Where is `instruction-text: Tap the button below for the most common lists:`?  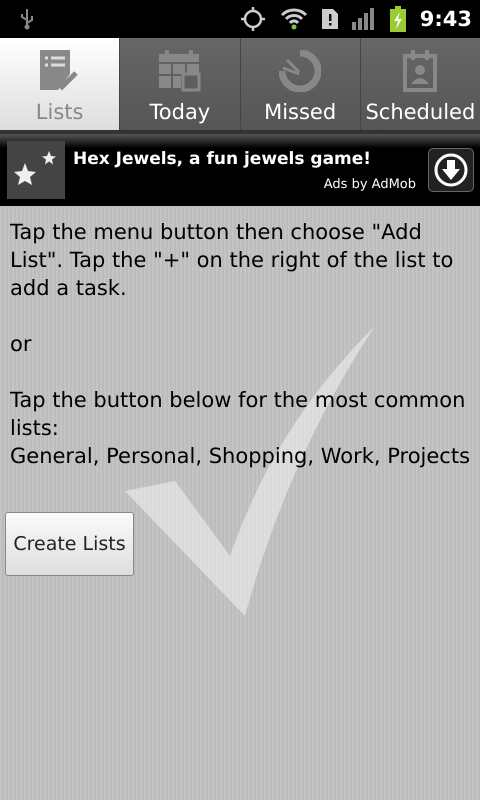
instruction-text: Tap the button below for the most common lists: is located at coordinates (238, 414).